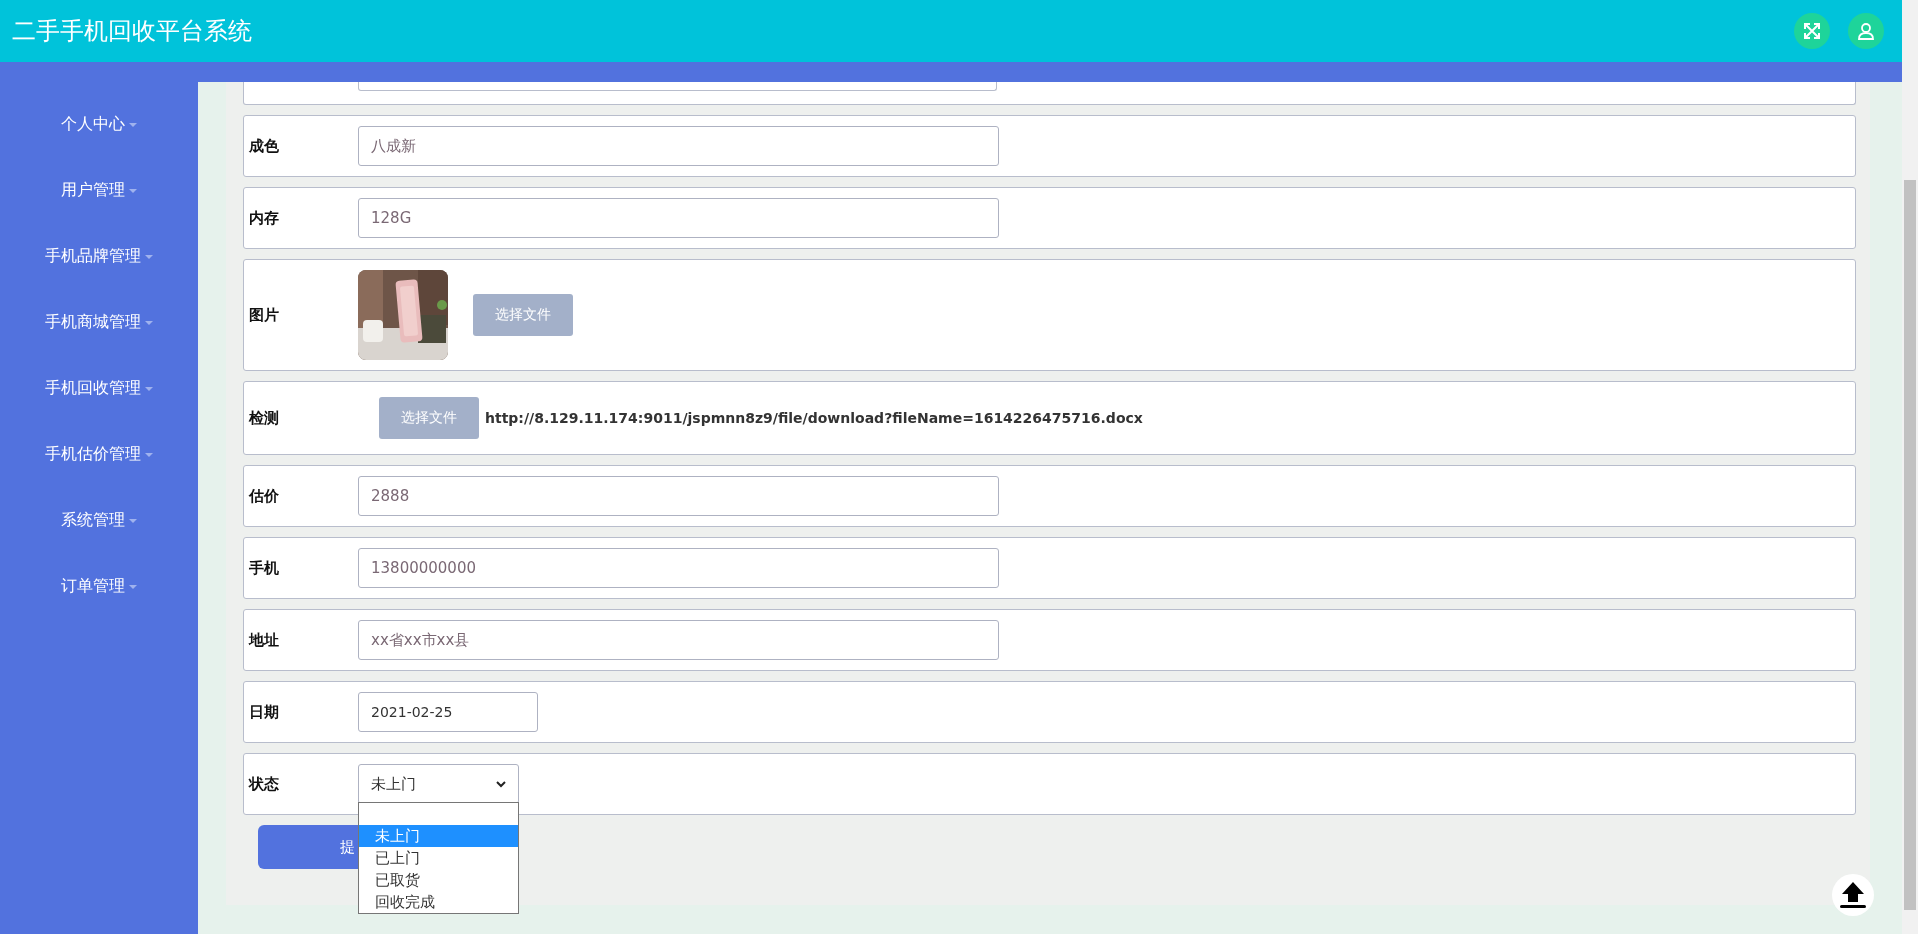 The image size is (1918, 934). Describe the element at coordinates (678, 496) in the screenshot. I see `input-field: 2888` at that location.